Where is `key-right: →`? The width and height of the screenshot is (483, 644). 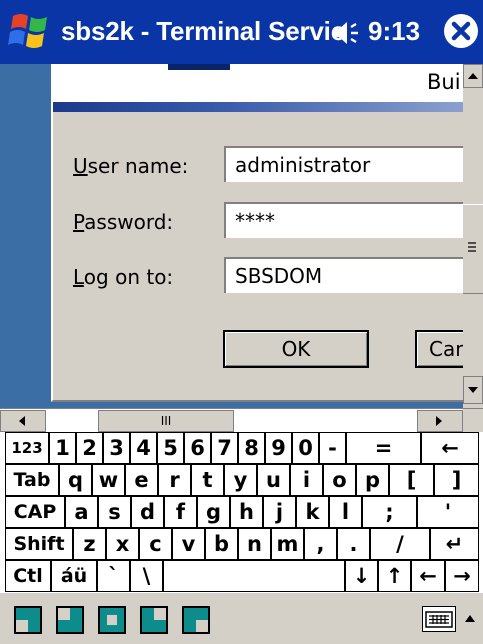 key-right: → is located at coordinates (462, 576).